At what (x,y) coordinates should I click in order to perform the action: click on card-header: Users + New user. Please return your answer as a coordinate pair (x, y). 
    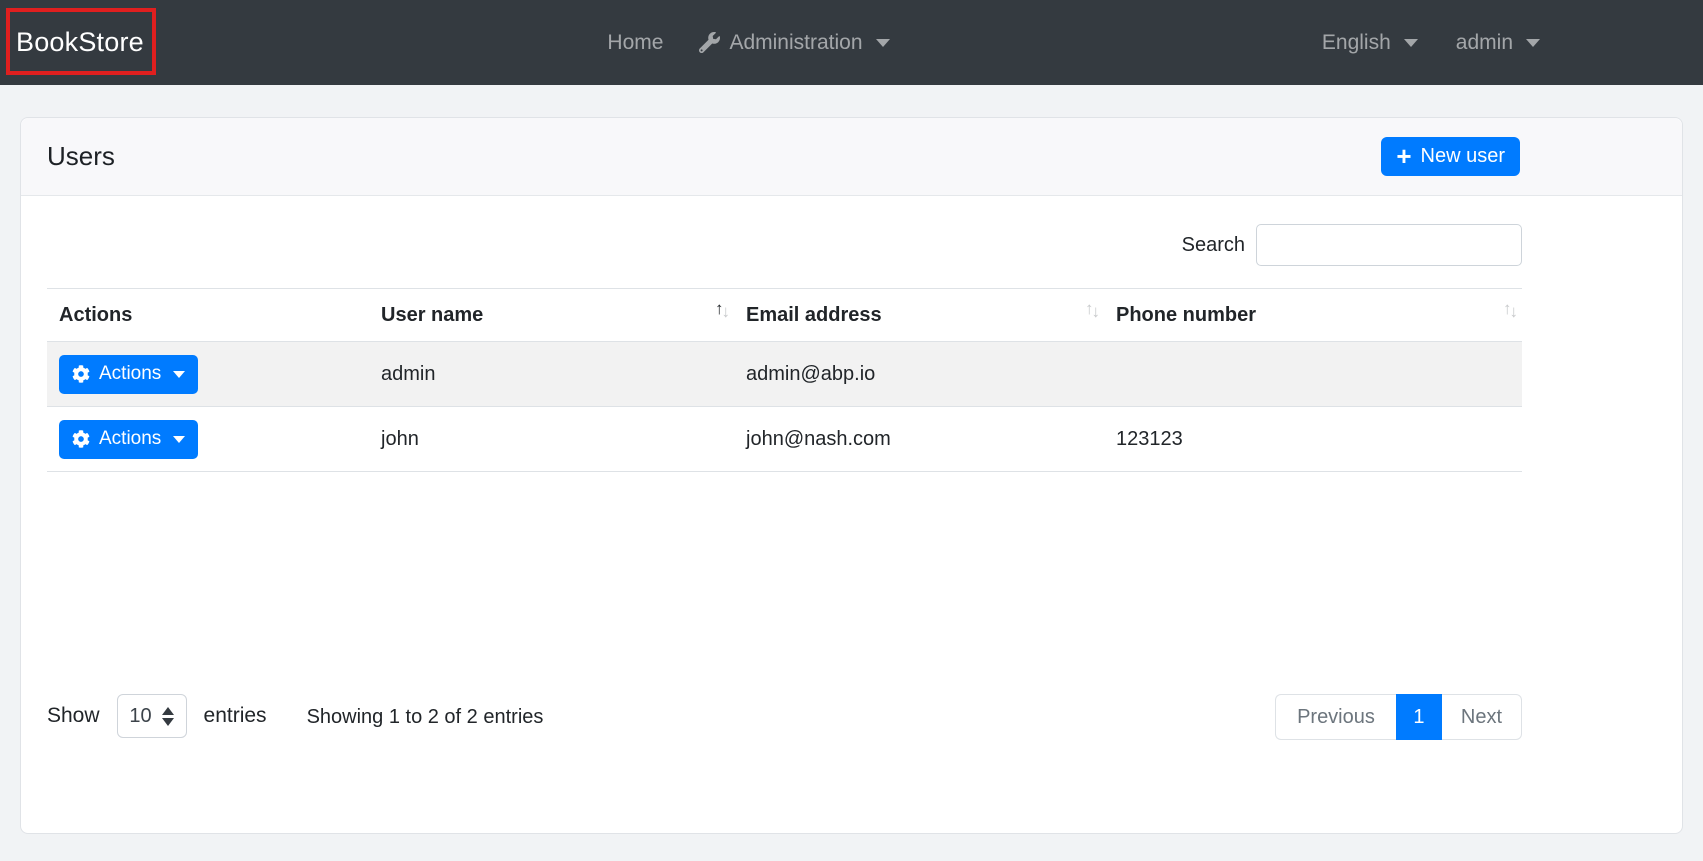
    Looking at the image, I should click on (851, 157).